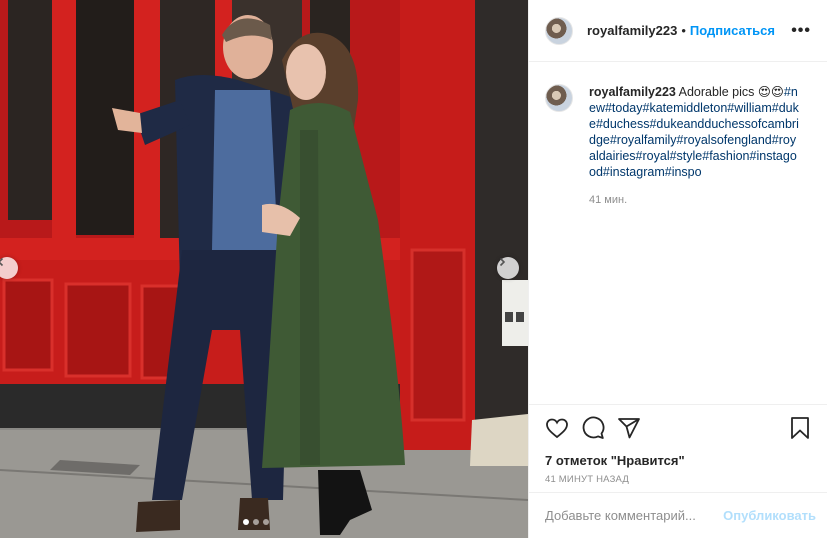 Image resolution: width=827 pixels, height=538 pixels. I want to click on post-header: royalfamily223 • Подписаться •••, so click(678, 31).